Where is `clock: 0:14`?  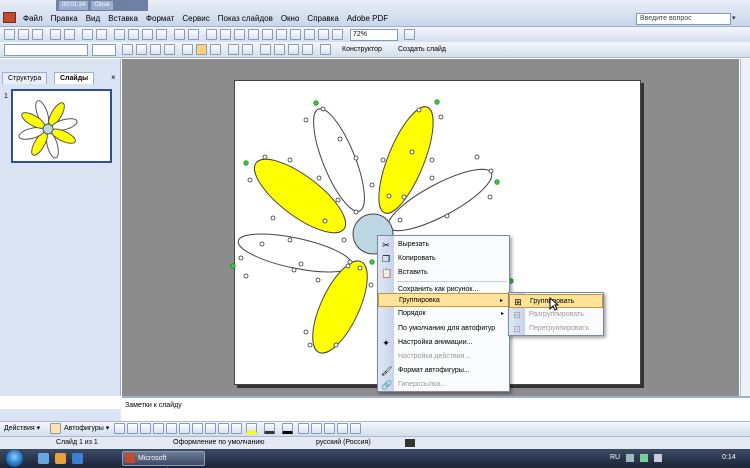 clock: 0:14 is located at coordinates (729, 457).